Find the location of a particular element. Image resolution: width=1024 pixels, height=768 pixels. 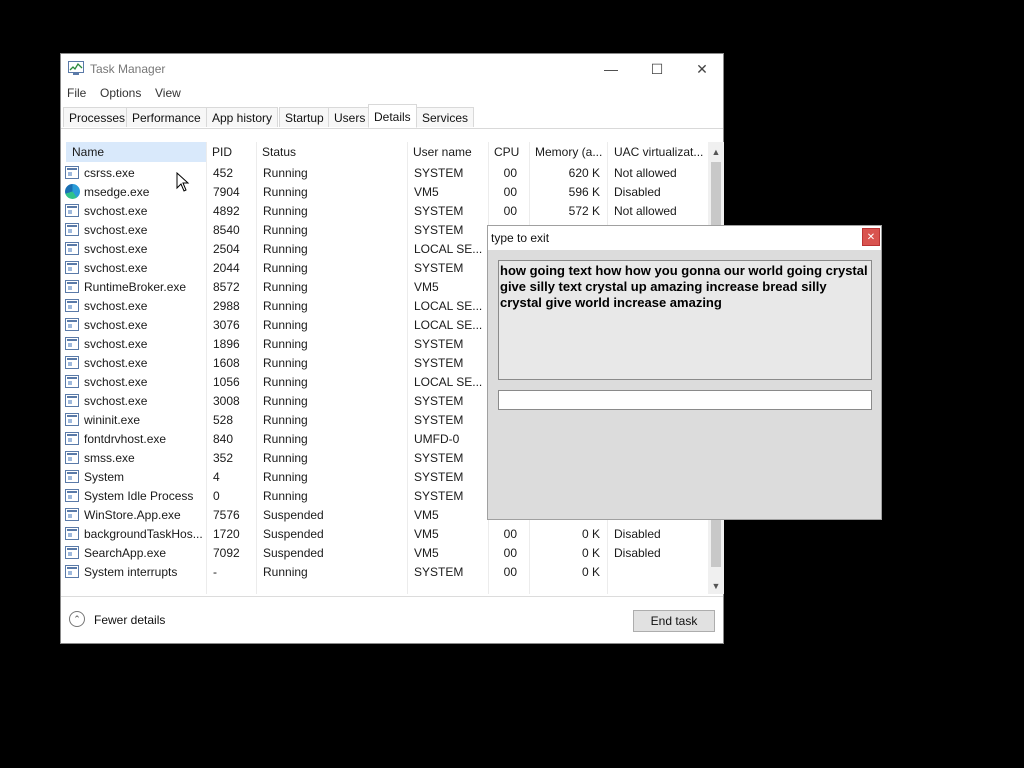

cell-pid: 528 is located at coordinates (223, 420).